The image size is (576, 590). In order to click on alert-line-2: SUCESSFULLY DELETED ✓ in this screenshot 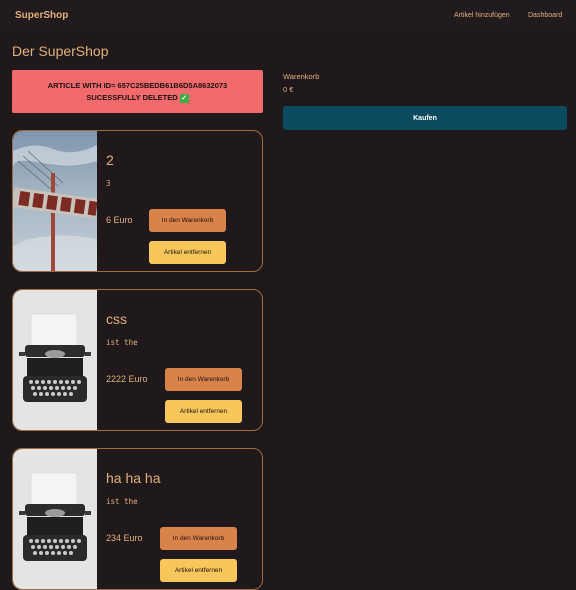, I will do `click(137, 98)`.